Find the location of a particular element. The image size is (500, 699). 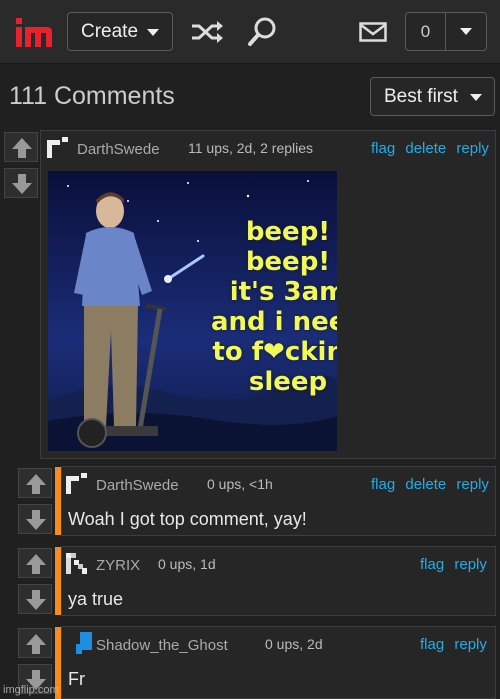

comment-meta: 0 ups, <1h is located at coordinates (240, 484).